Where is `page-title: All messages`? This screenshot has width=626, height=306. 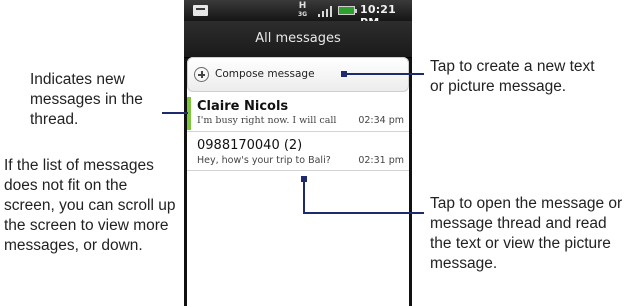 page-title: All messages is located at coordinates (298, 38).